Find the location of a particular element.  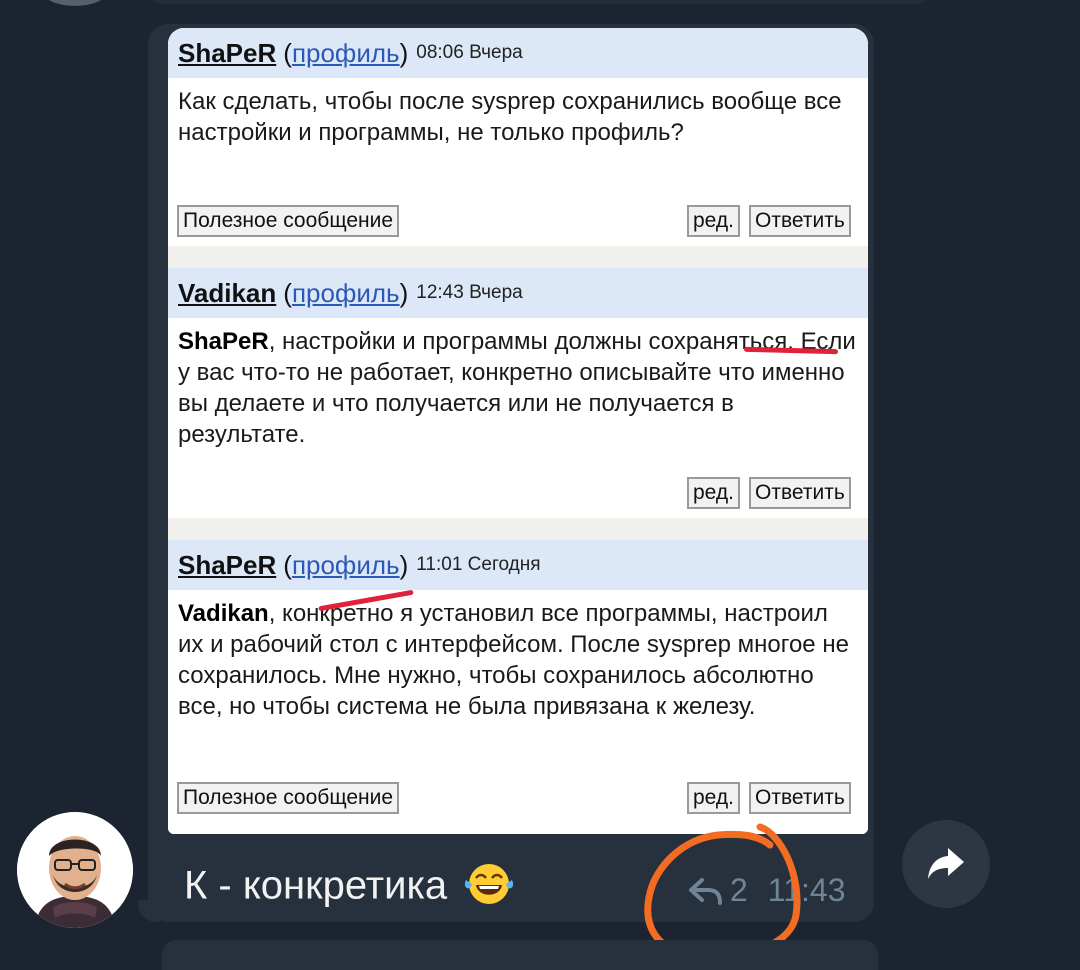

post-time: 12:43 Вчера is located at coordinates (469, 292).